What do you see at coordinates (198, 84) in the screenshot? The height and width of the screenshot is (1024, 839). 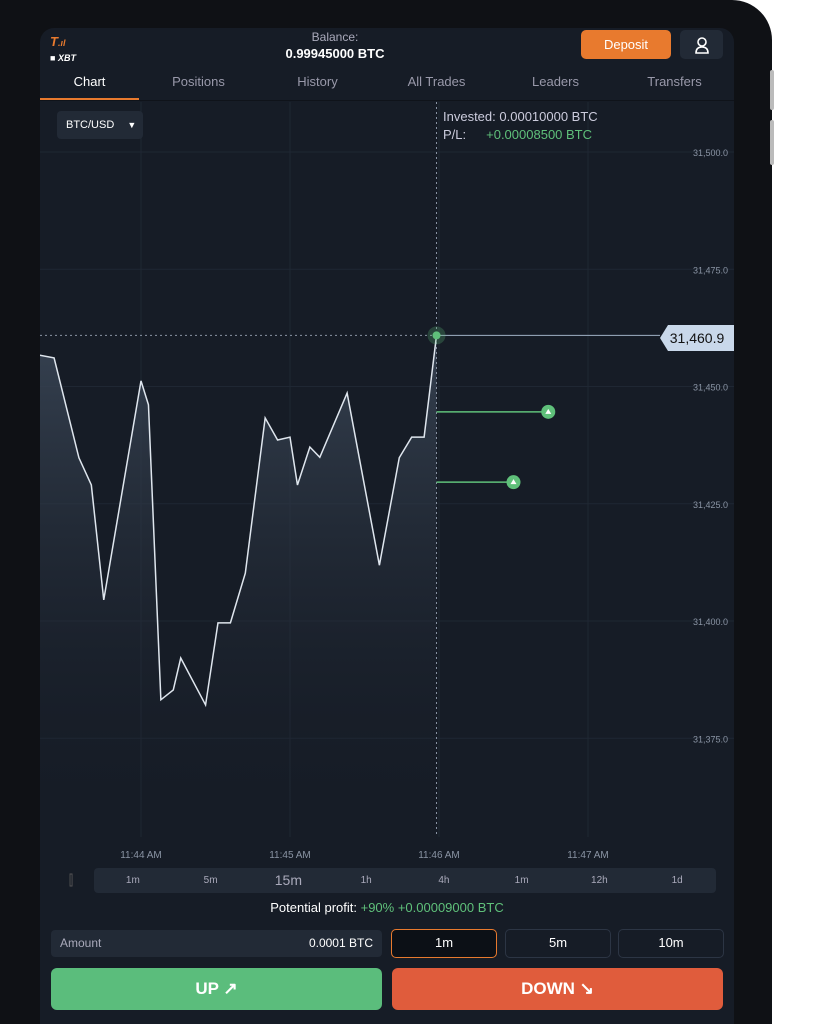 I see `tab-positions: Positions` at bounding box center [198, 84].